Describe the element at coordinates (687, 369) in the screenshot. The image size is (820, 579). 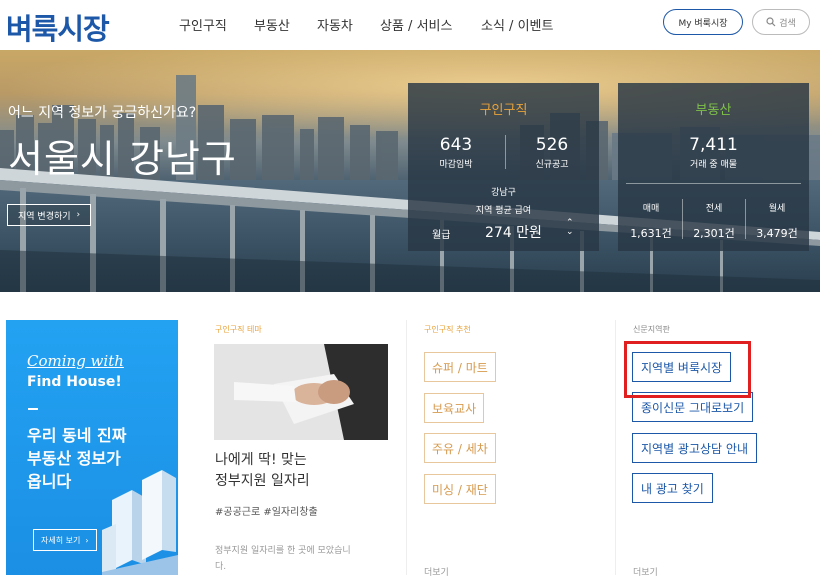
I see `selection-highlight-box` at that location.